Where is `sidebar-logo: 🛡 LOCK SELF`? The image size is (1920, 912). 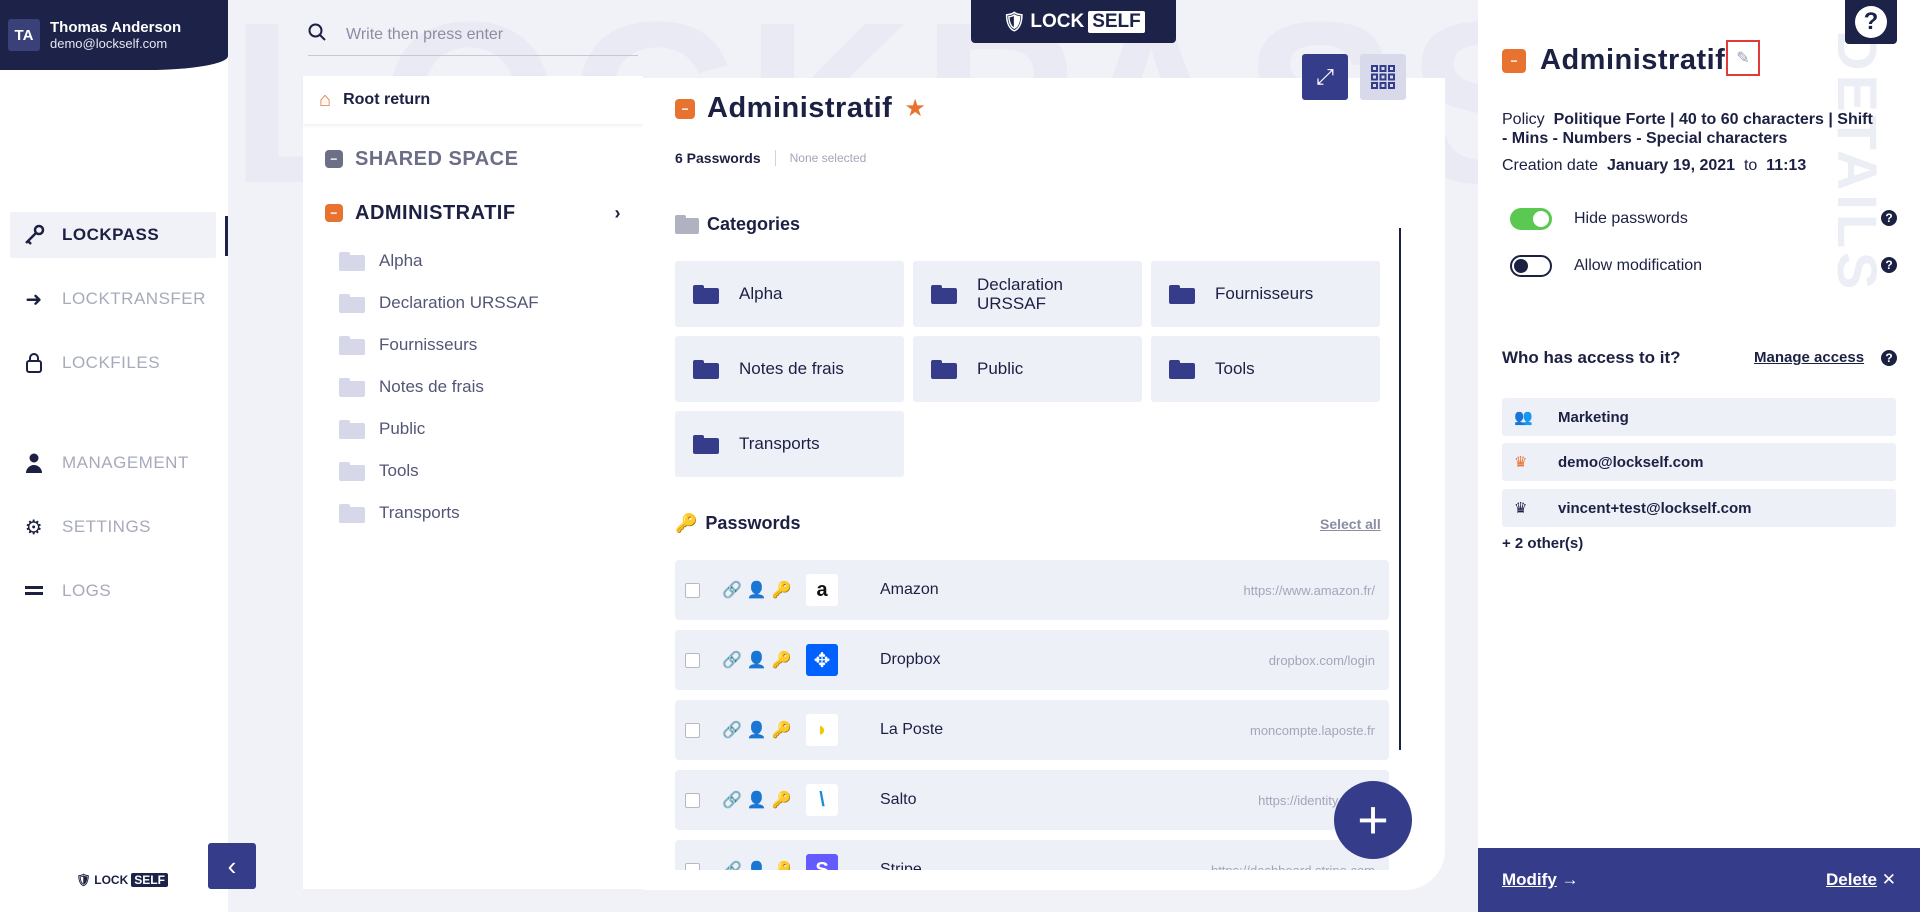
sidebar-logo: 🛡 LOCK SELF is located at coordinates (122, 880).